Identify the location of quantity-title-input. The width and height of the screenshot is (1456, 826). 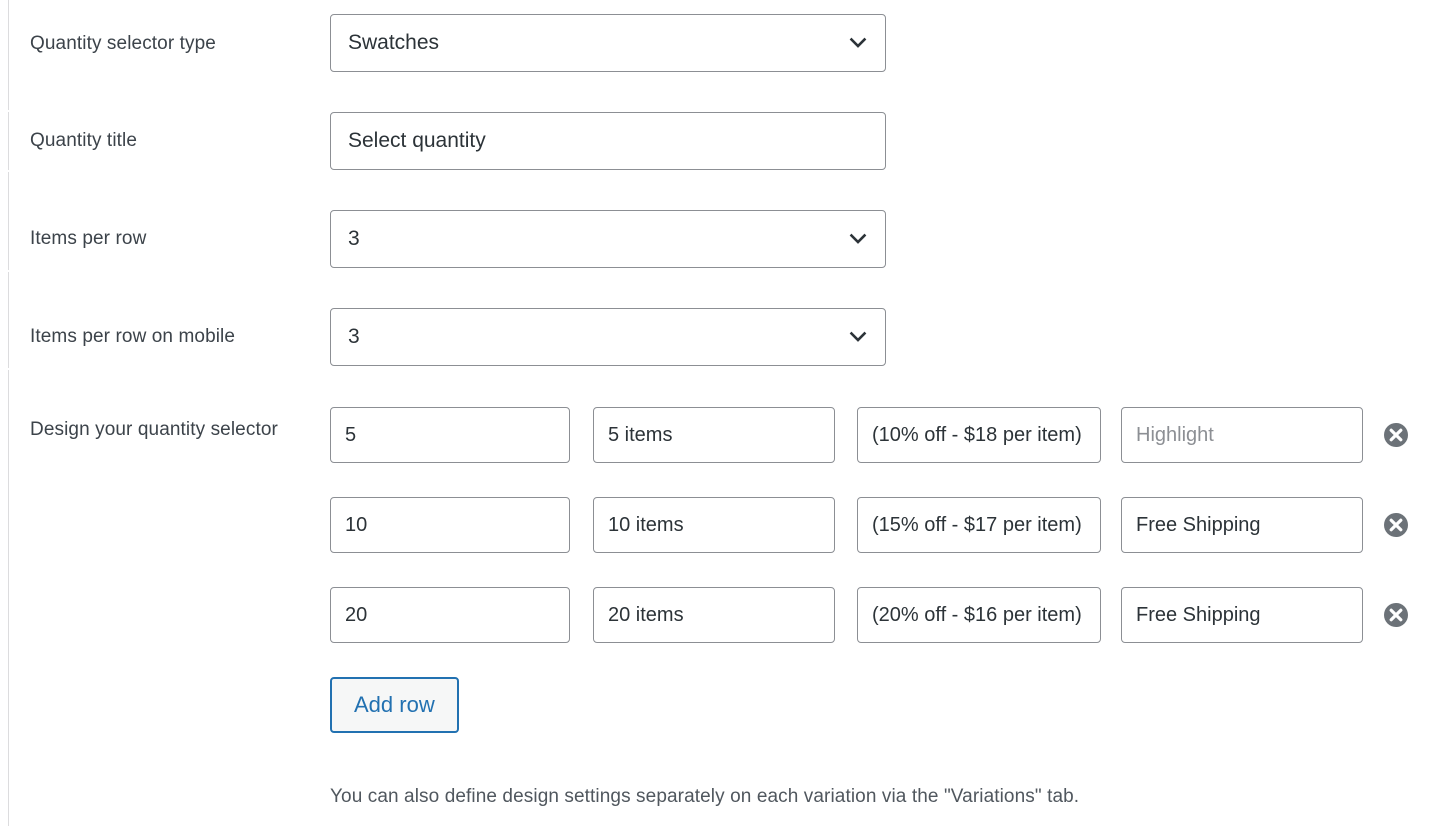
(608, 141).